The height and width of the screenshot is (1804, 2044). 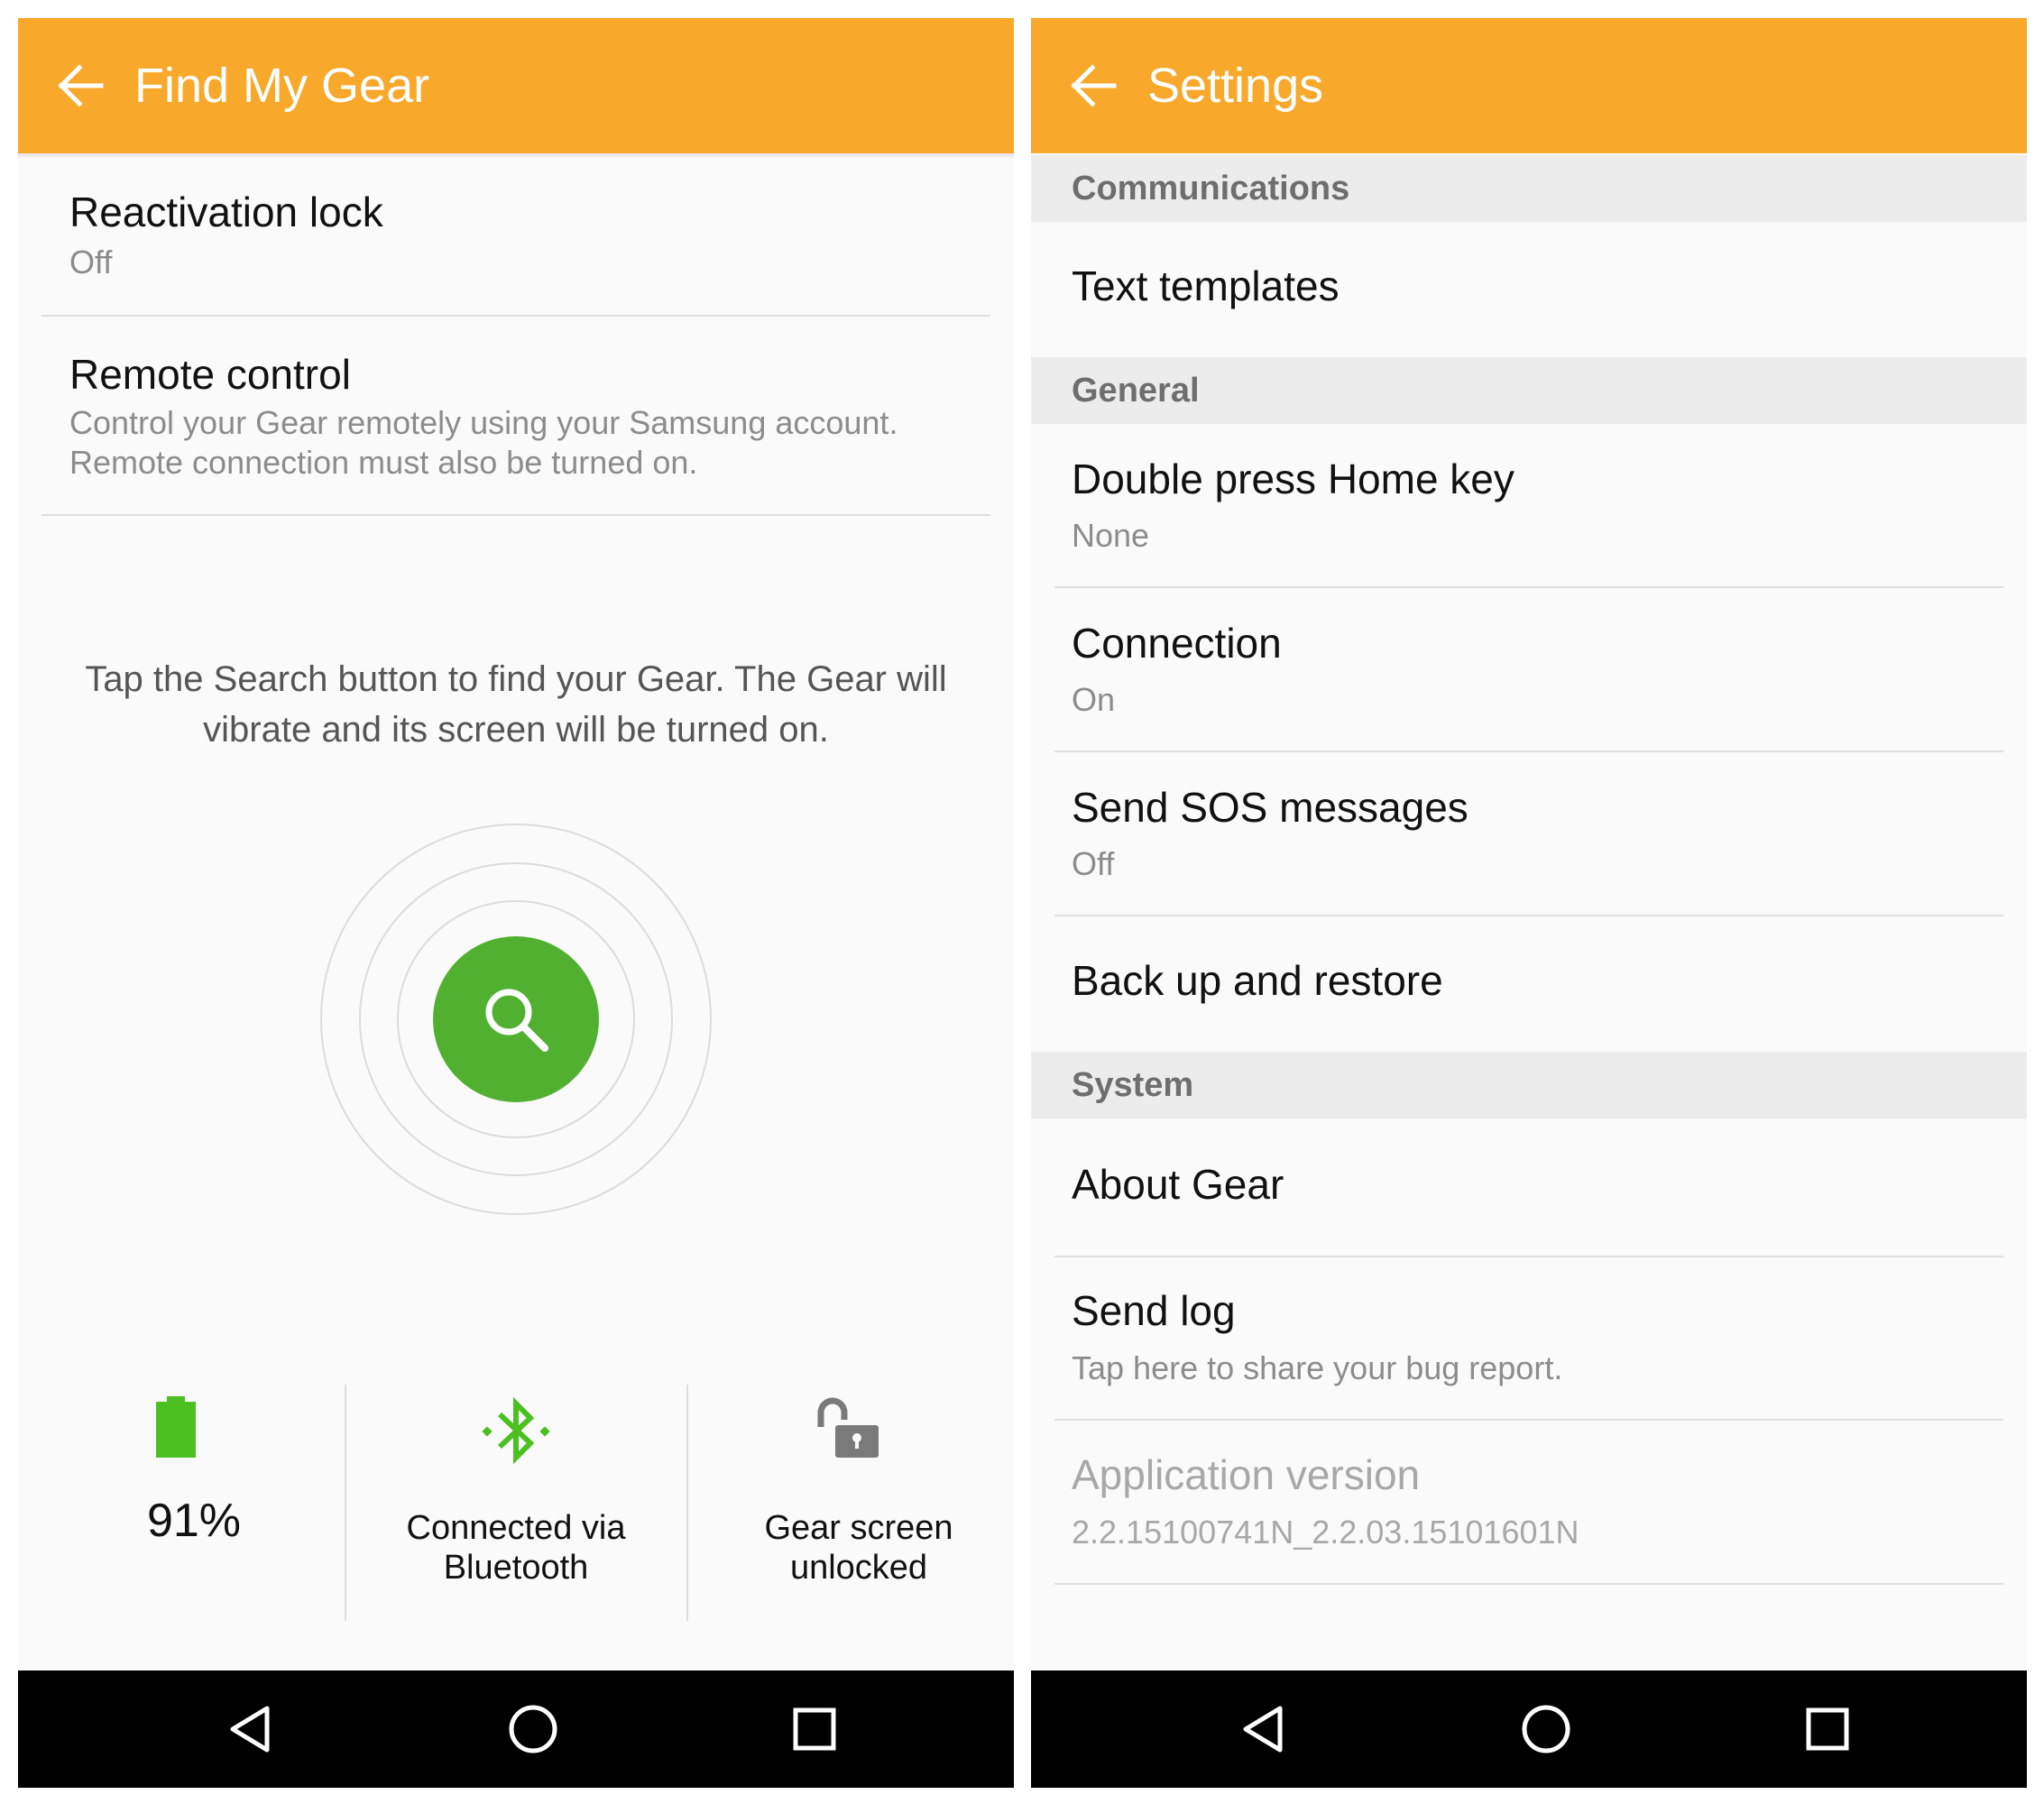 What do you see at coordinates (226, 212) in the screenshot?
I see `reactivation-lock-title: Reactivation lock` at bounding box center [226, 212].